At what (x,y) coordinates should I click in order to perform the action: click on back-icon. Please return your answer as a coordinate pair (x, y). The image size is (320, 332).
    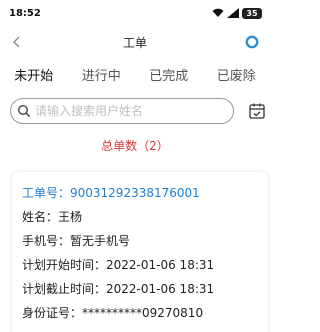
    Looking at the image, I should click on (17, 42).